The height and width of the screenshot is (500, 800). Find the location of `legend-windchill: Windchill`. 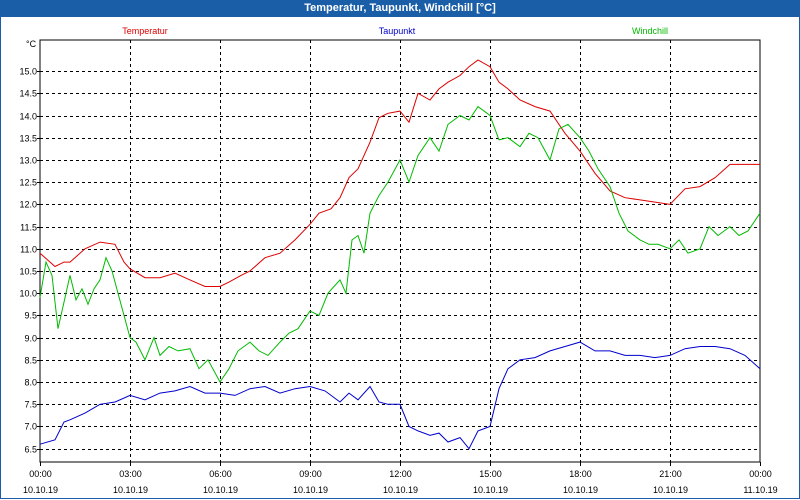

legend-windchill: Windchill is located at coordinates (650, 31).